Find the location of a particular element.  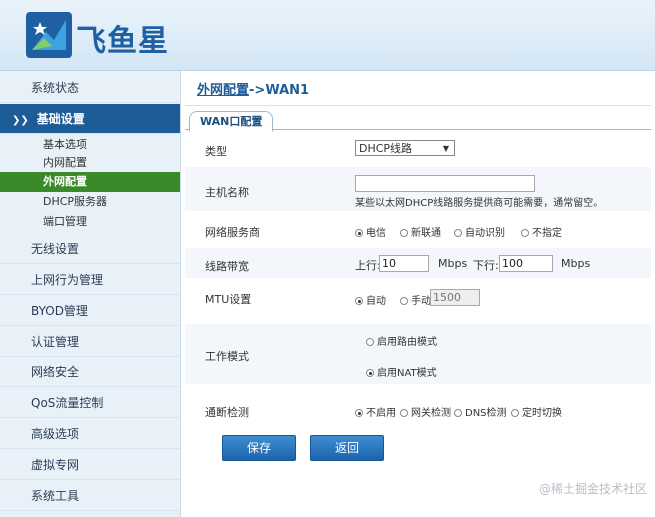

sidebar-item-system-status: 系统状态 is located at coordinates (90, 88).